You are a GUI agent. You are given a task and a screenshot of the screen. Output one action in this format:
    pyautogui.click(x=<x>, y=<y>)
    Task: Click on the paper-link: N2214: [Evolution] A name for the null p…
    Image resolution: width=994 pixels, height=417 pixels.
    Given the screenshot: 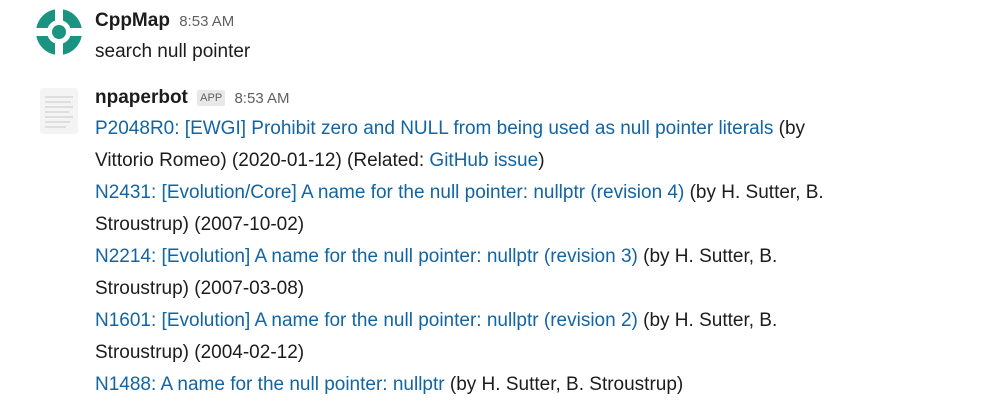 What is the action you would take?
    pyautogui.click(x=366, y=256)
    